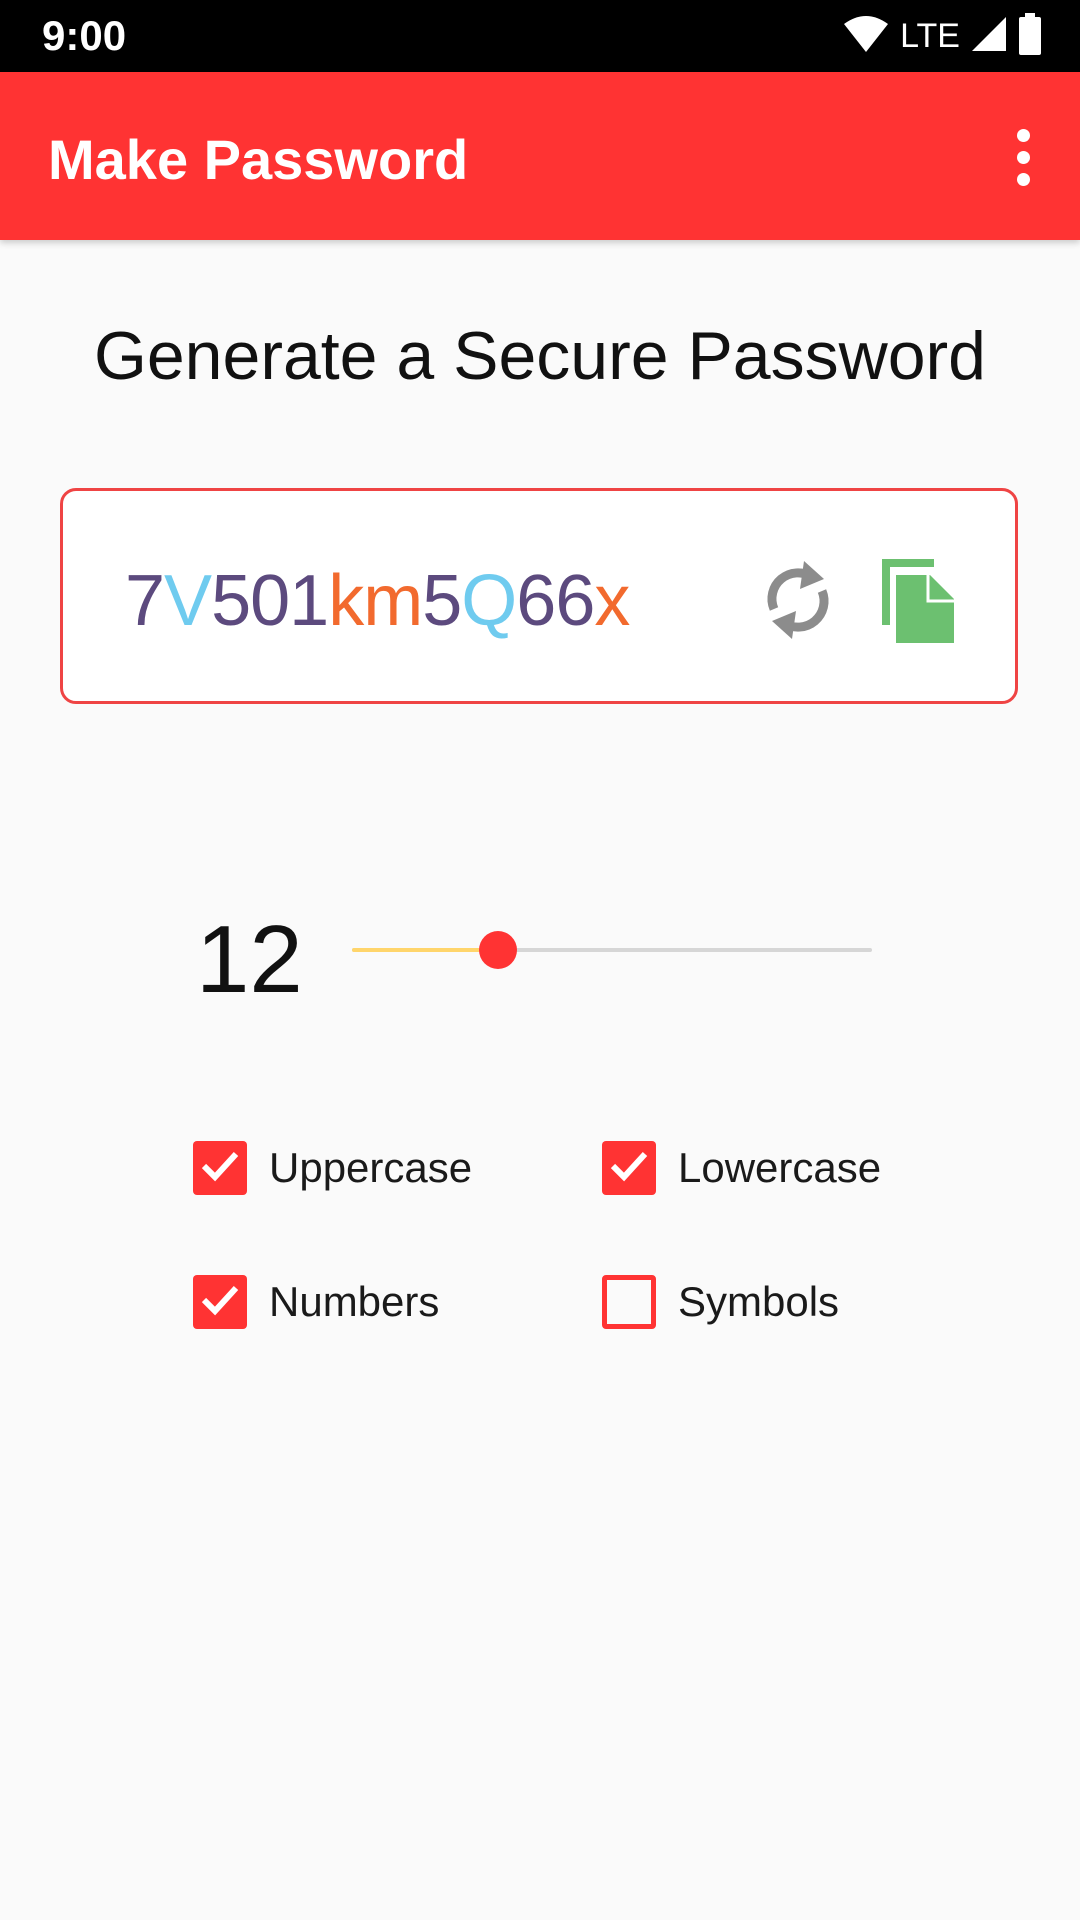 This screenshot has height=1920, width=1080. I want to click on password-length-value: 12, so click(249, 959).